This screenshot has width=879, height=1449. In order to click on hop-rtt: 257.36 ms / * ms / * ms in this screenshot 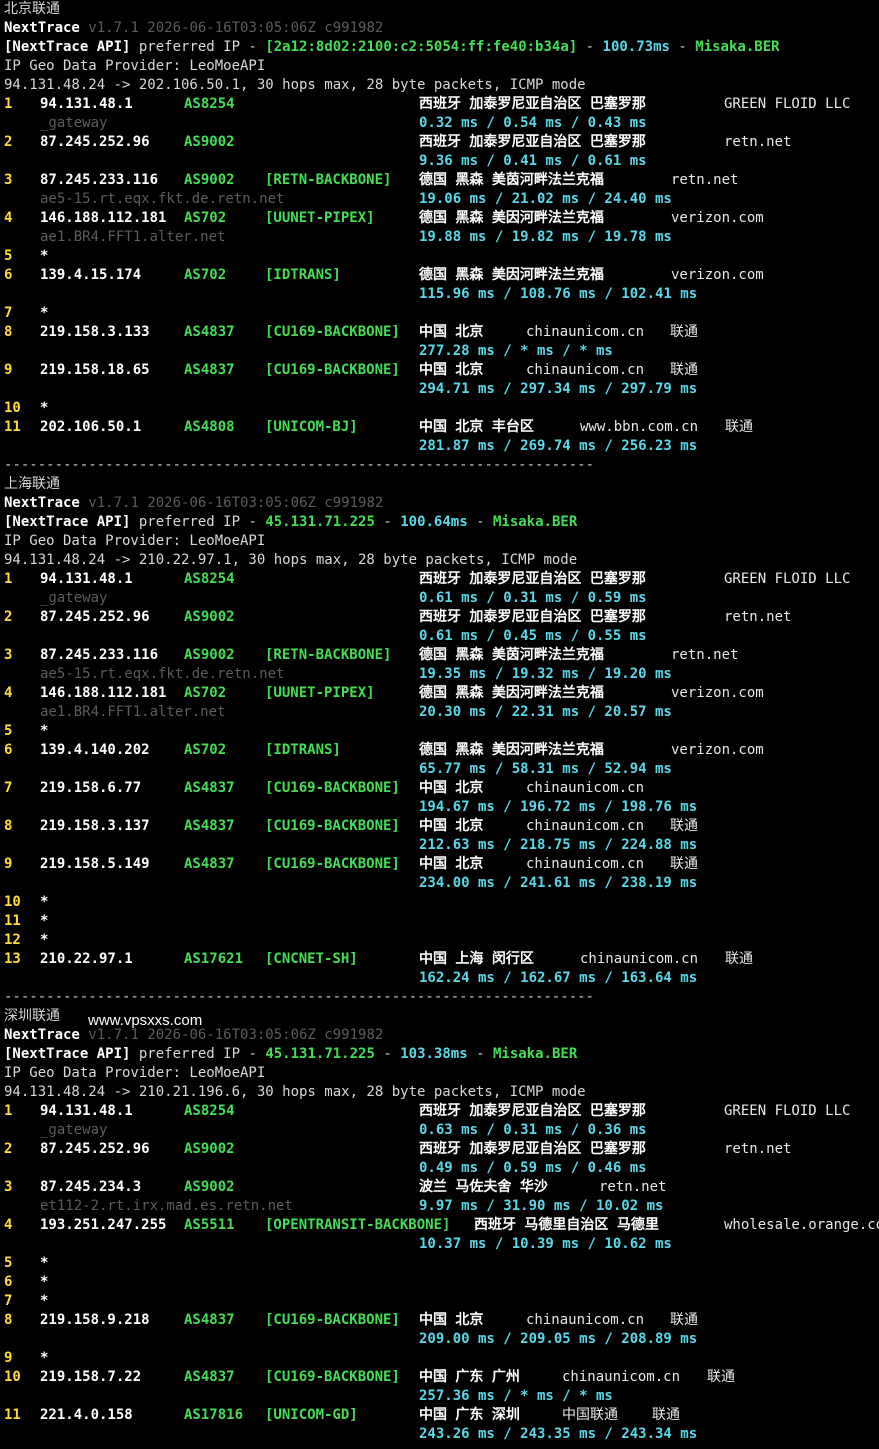, I will do `click(516, 1396)`.